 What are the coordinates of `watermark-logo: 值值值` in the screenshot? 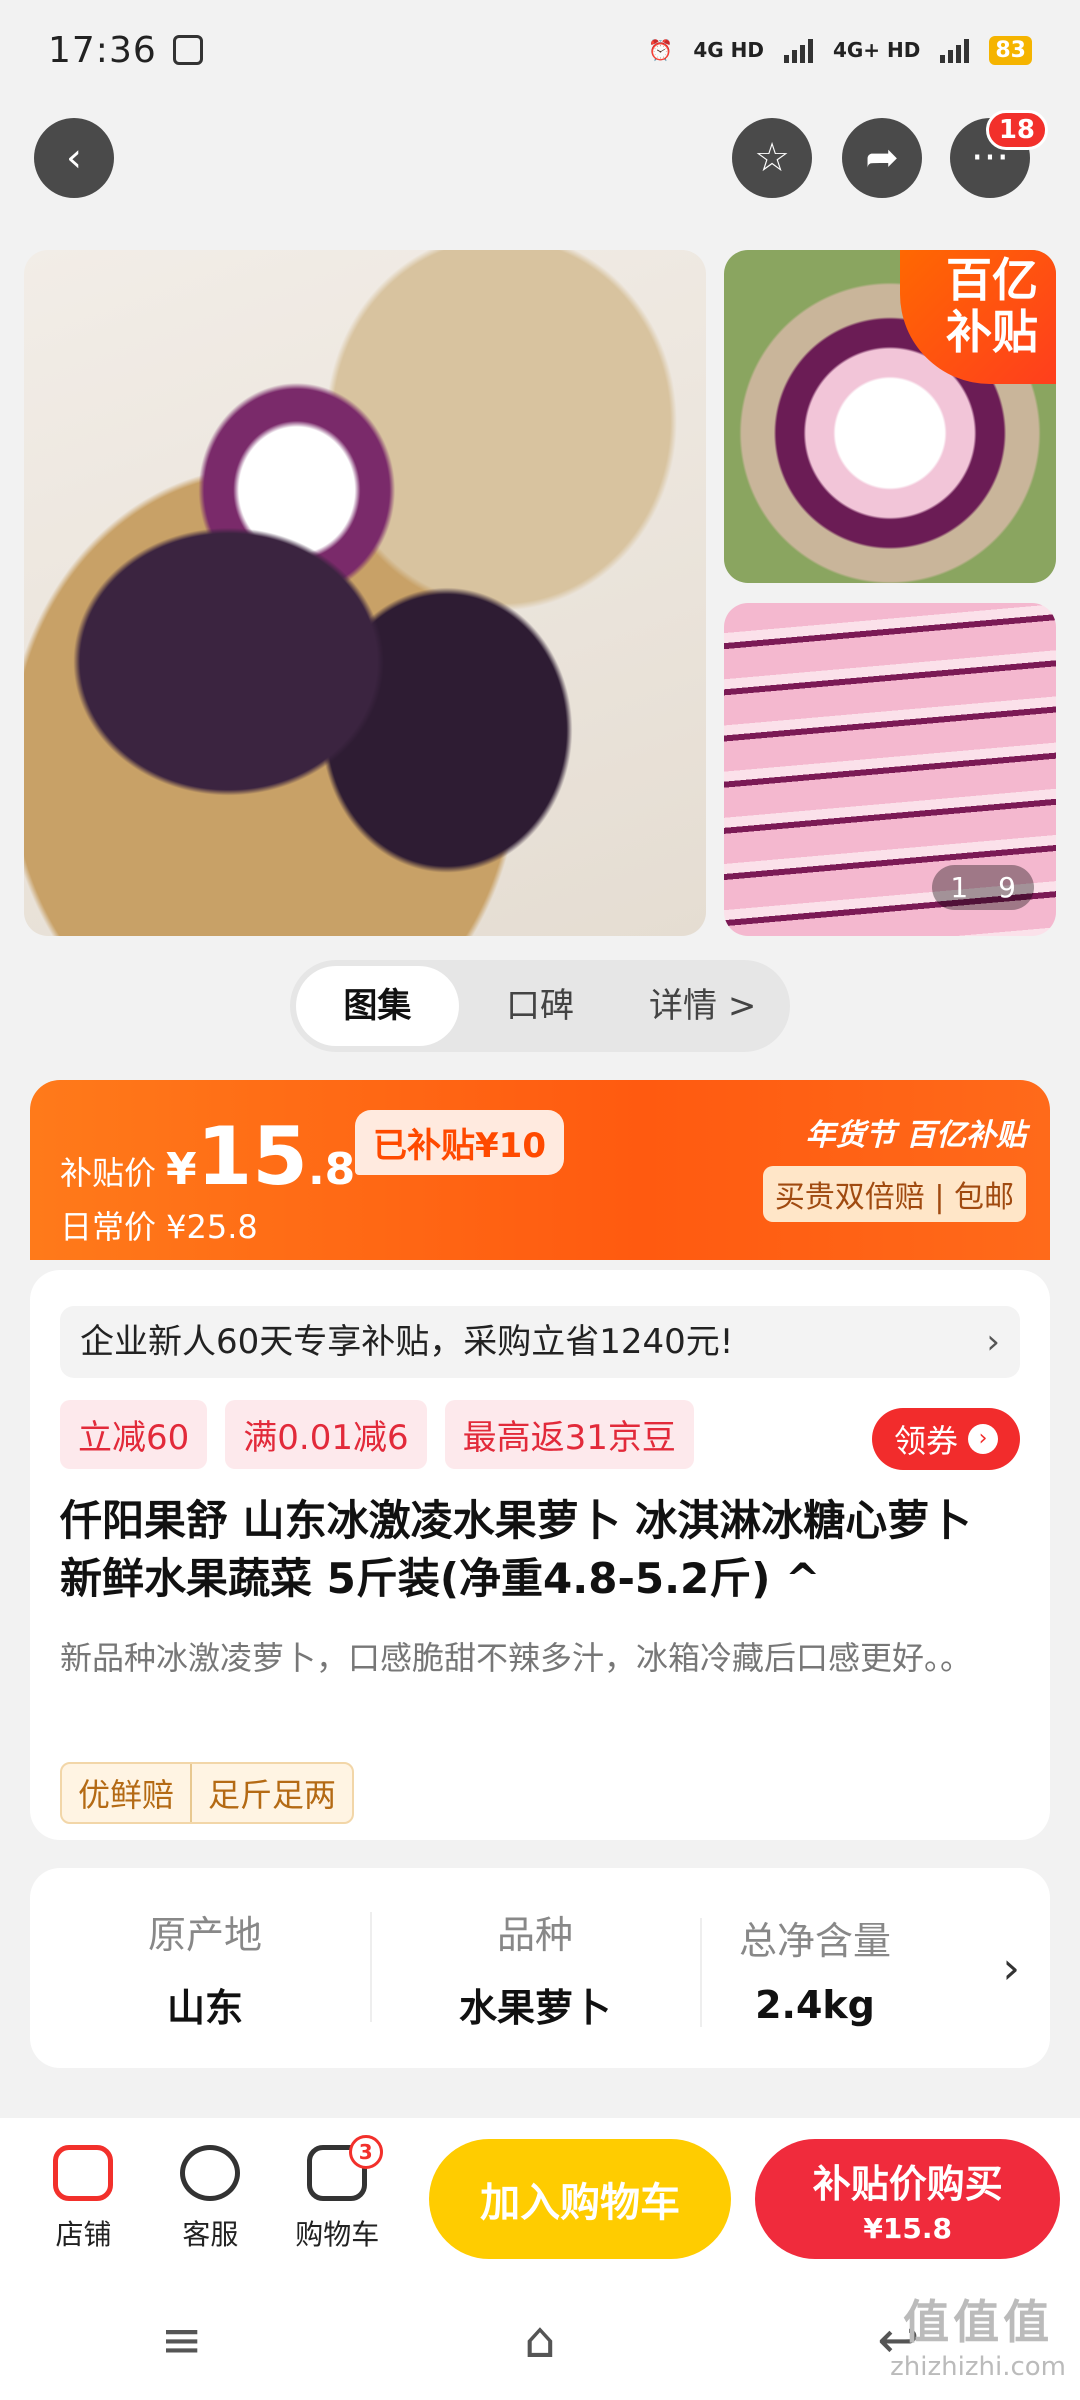 It's located at (978, 2322).